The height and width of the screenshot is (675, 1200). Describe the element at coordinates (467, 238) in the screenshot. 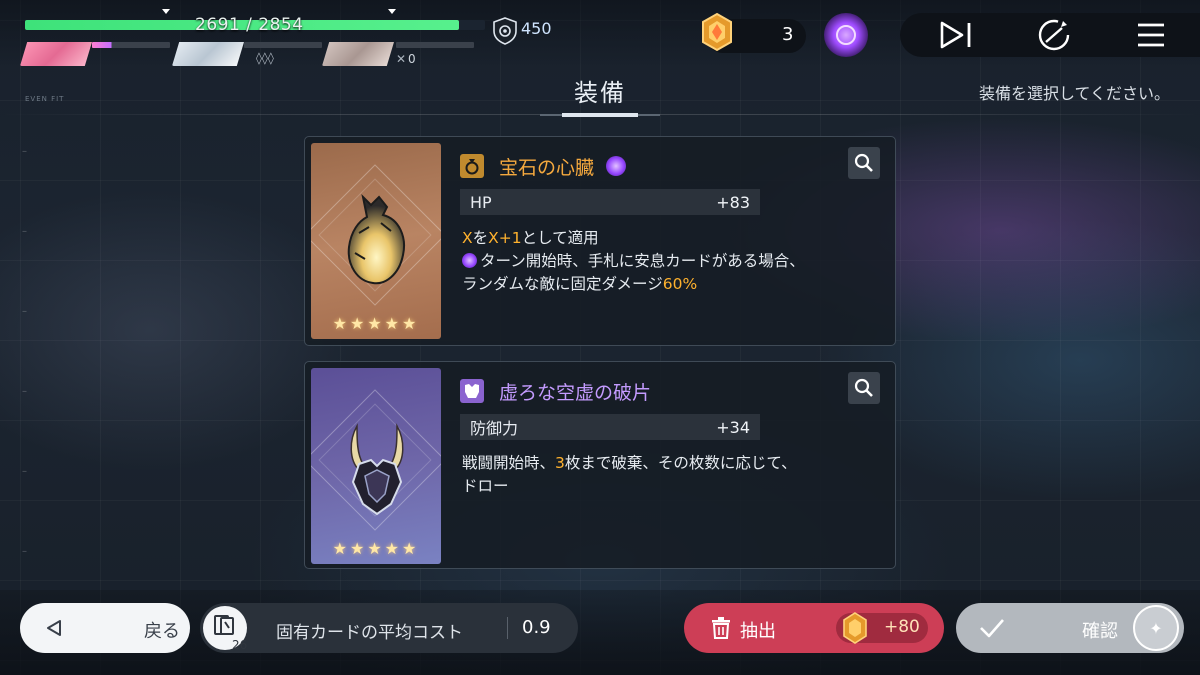

I see `desc-highlight: X` at that location.